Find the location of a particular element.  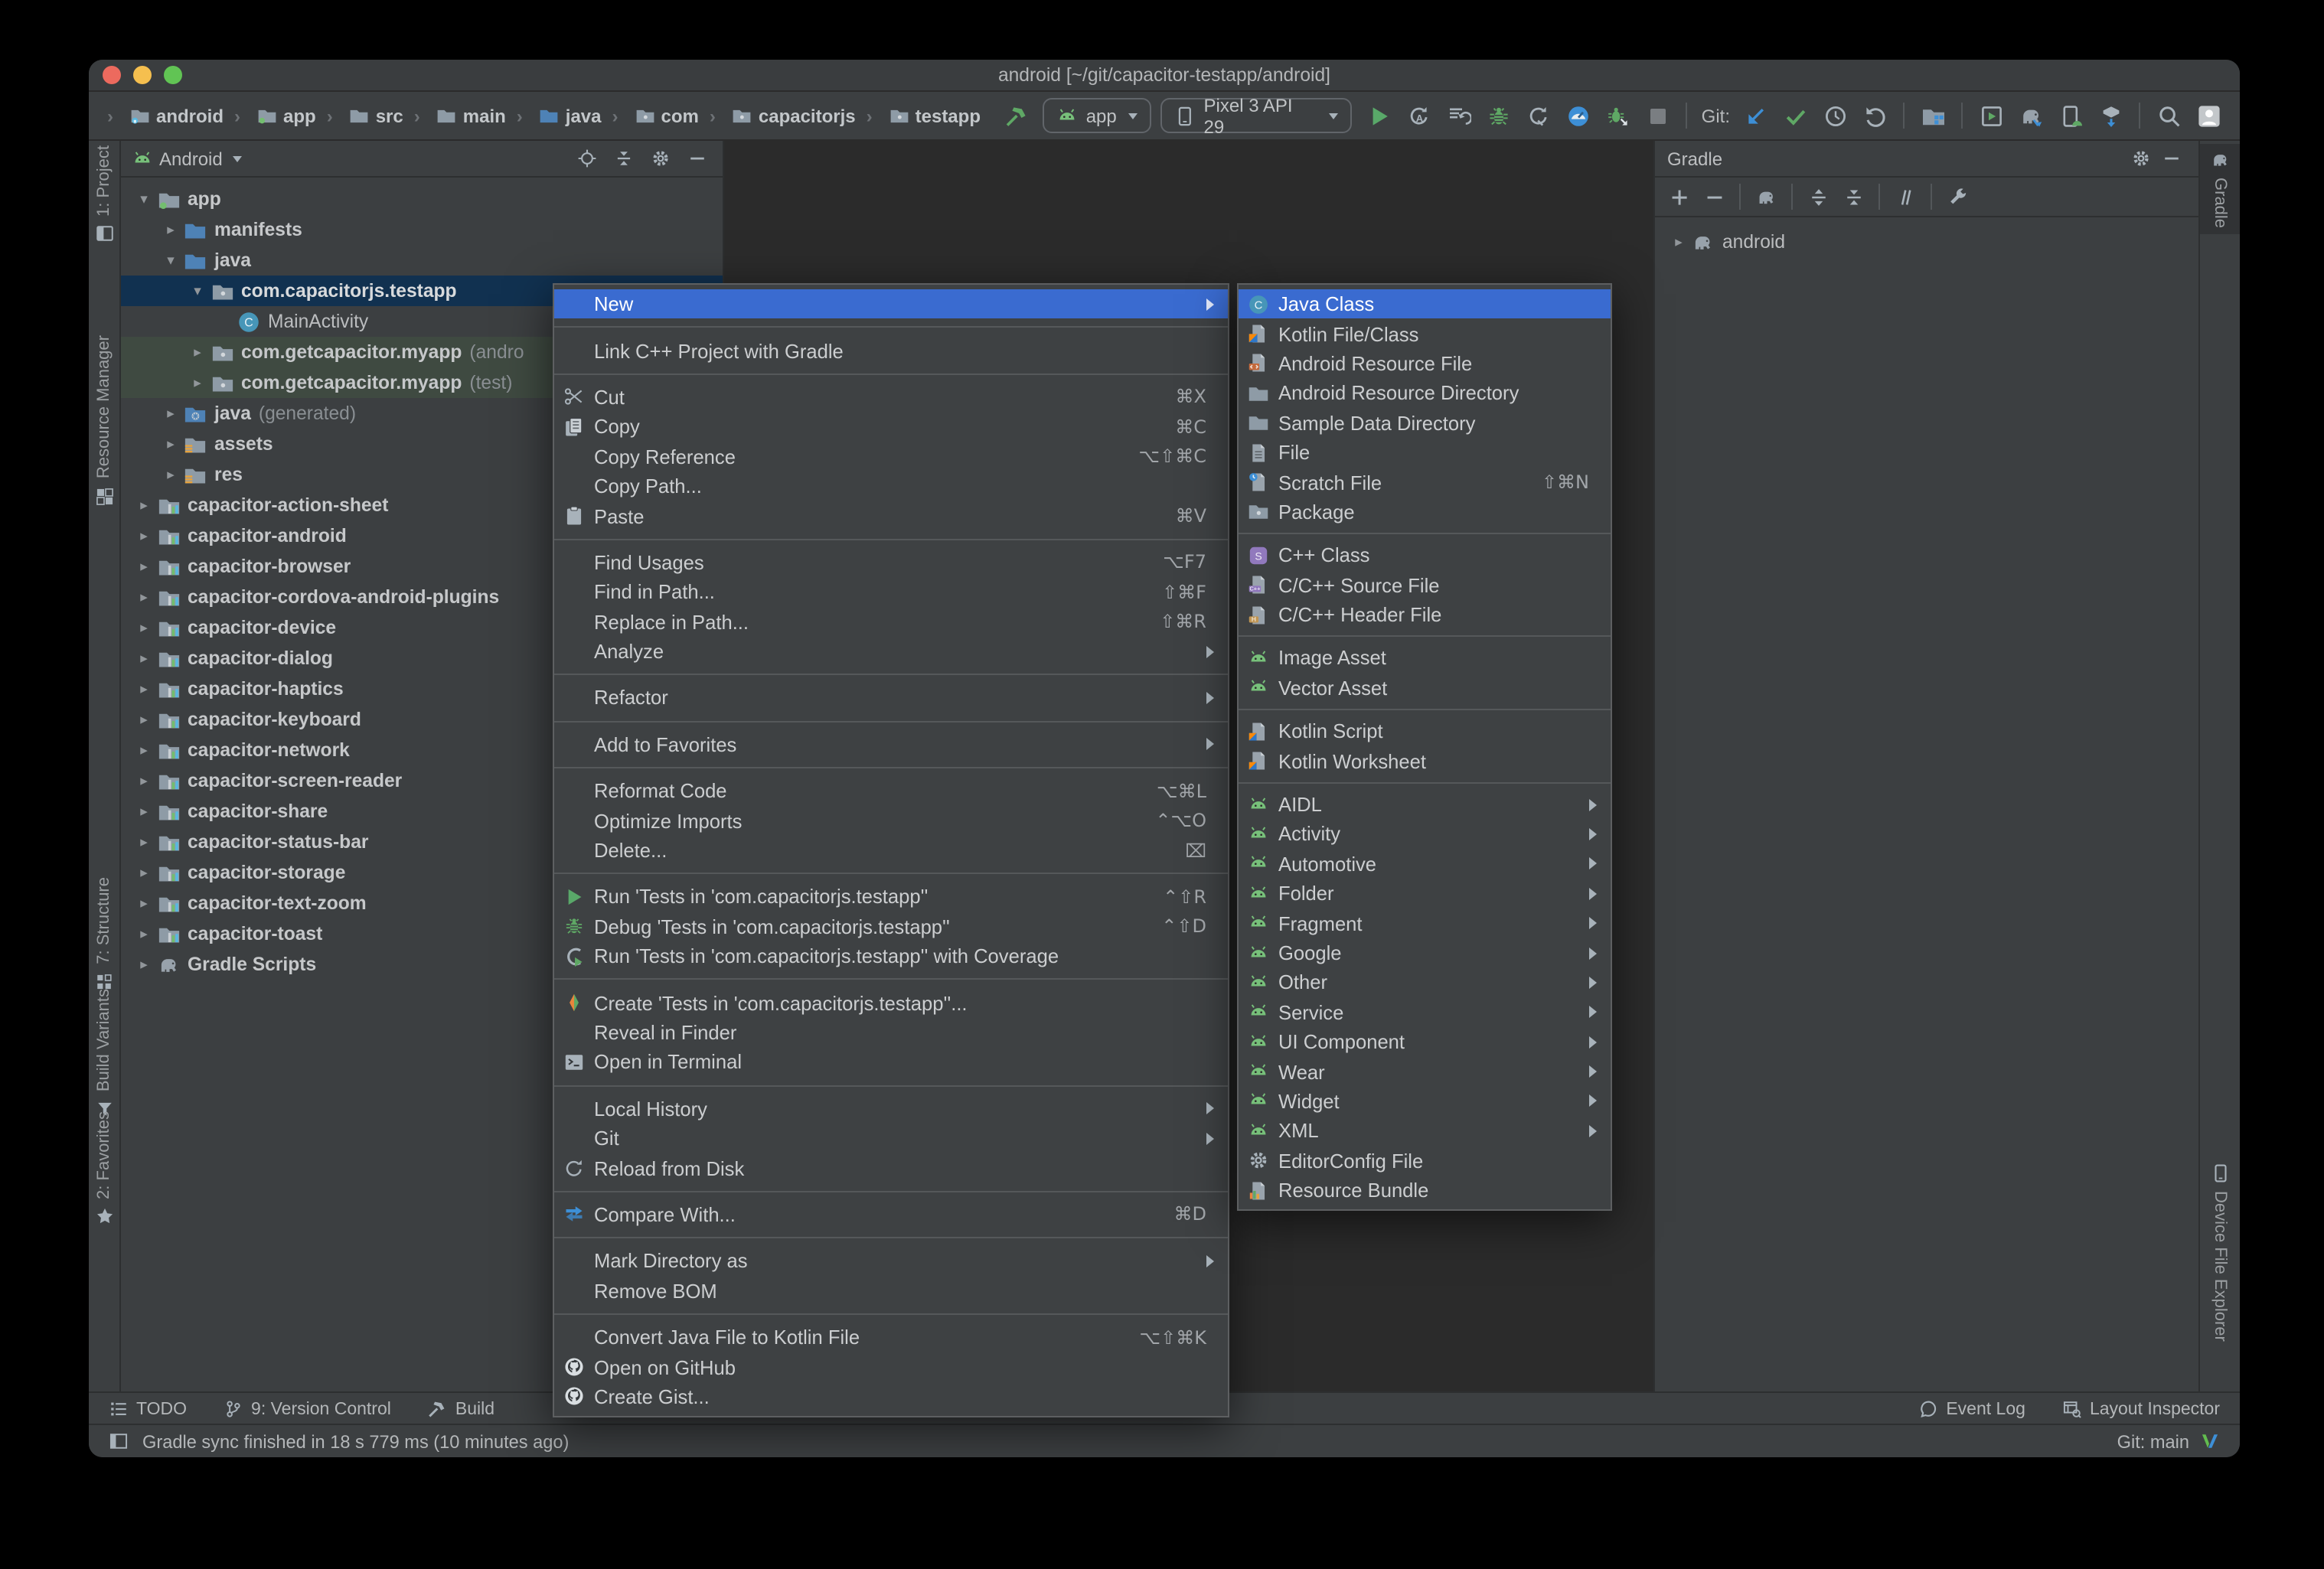

build-project-button is located at coordinates (1016, 115).